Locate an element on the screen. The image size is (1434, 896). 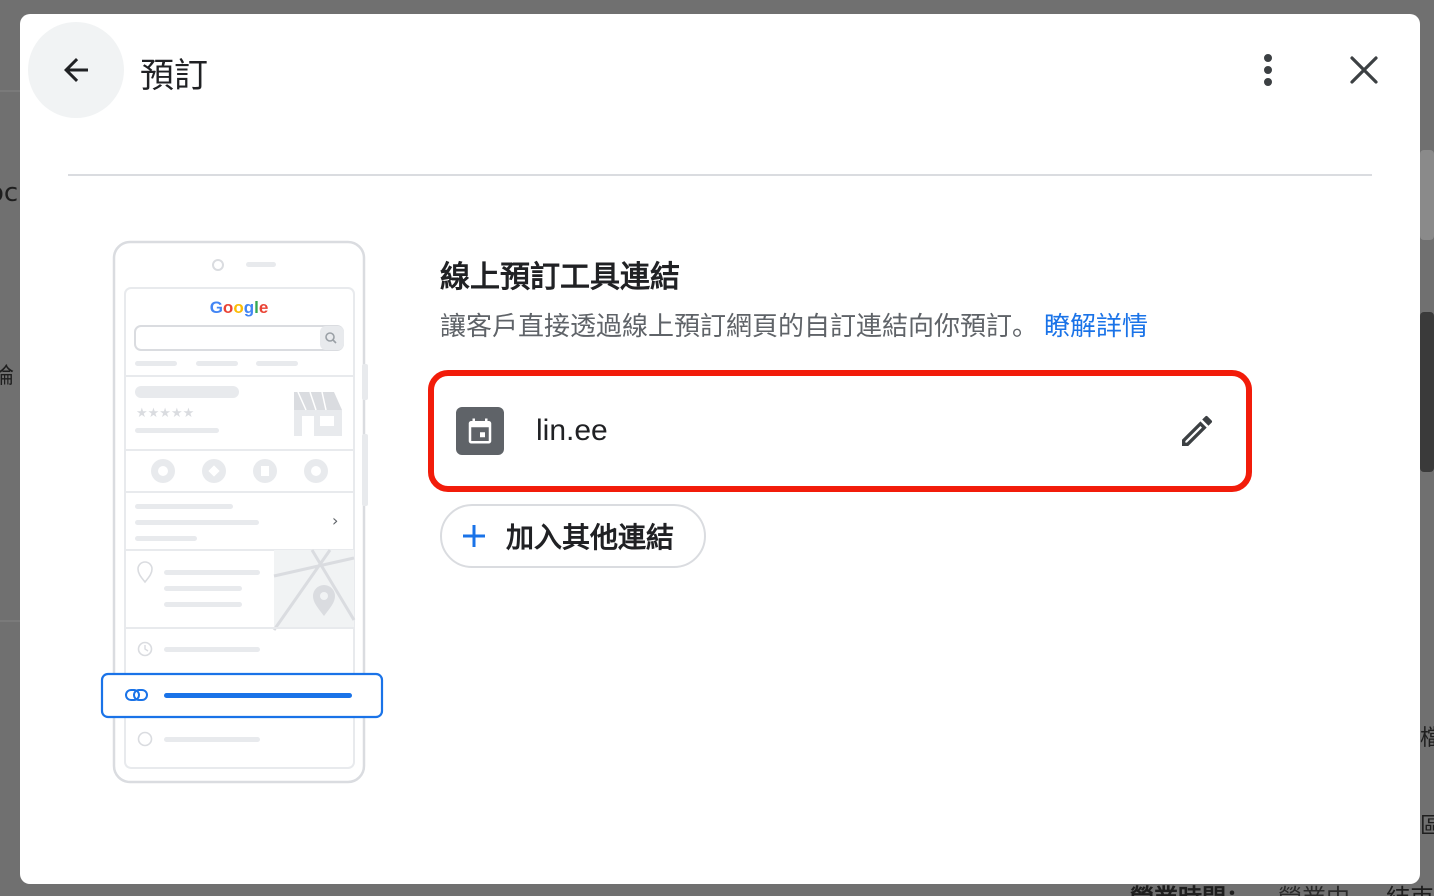
search-bar is located at coordinates (239, 338).